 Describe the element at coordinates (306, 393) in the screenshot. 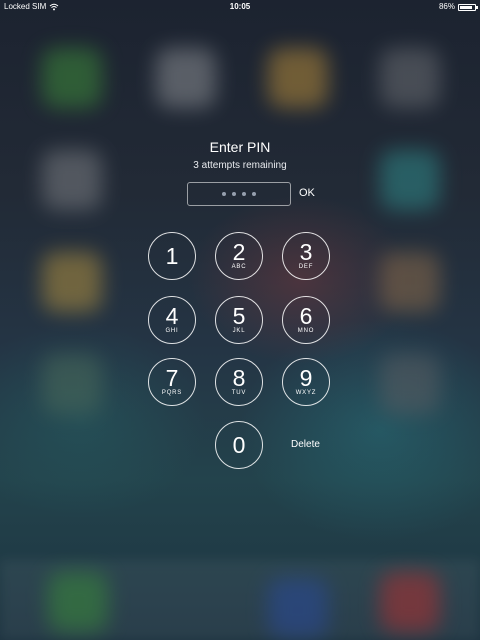

I see `key-letters: WXYZ` at that location.